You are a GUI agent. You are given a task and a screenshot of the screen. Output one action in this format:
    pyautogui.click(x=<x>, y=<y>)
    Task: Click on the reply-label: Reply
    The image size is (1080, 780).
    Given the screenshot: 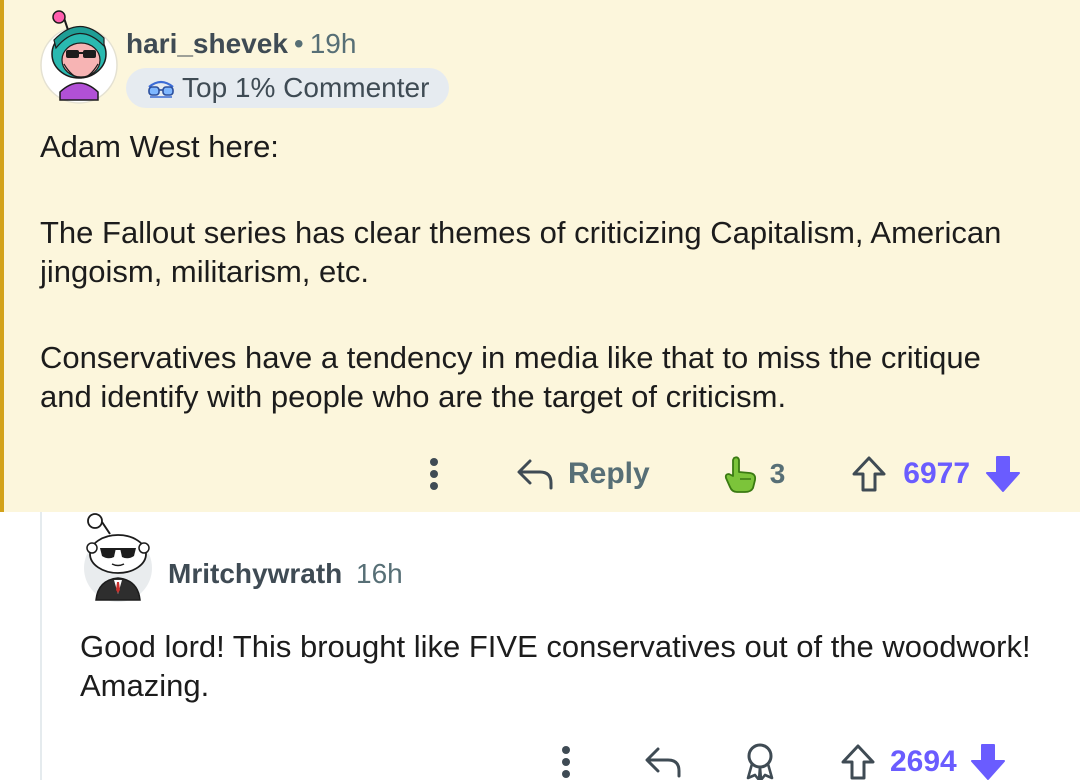 What is the action you would take?
    pyautogui.click(x=609, y=473)
    